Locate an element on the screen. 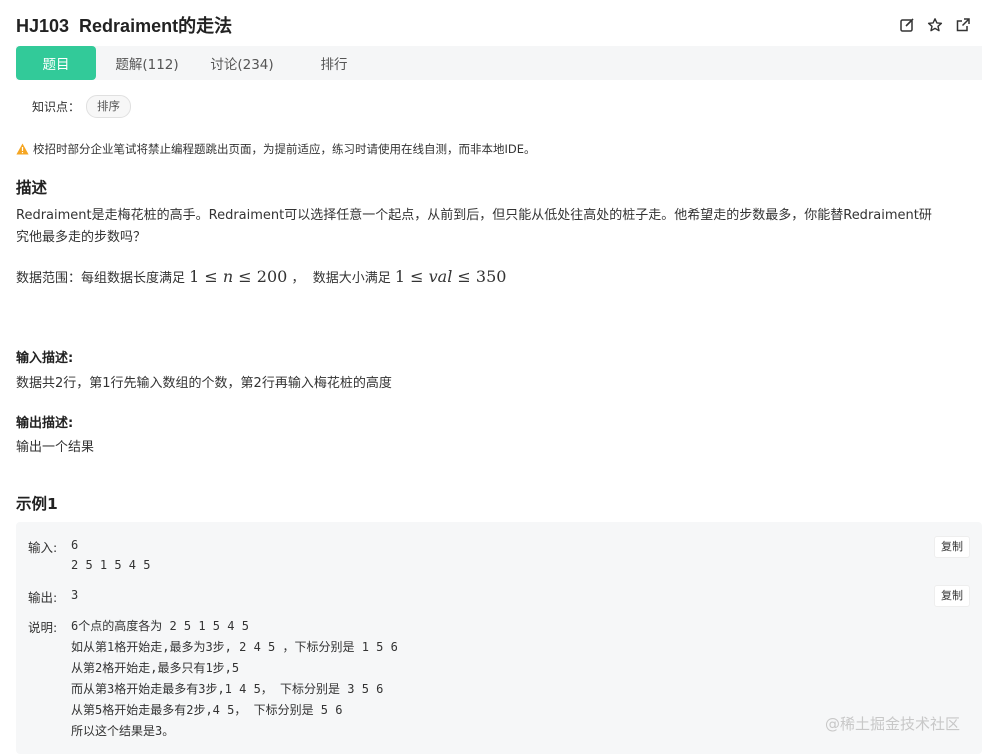 The image size is (983, 754). problem-tabs: 题目 题解(112) 讨论(234) 排行 is located at coordinates (499, 63).